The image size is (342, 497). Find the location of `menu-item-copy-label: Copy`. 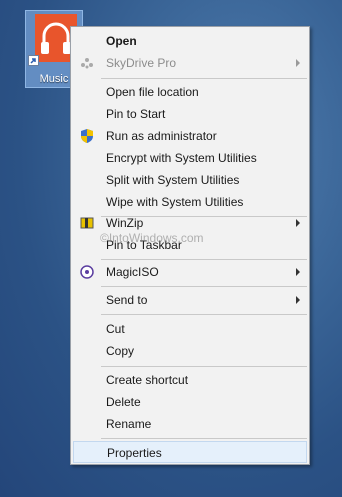

menu-item-copy-label: Copy is located at coordinates (120, 351).